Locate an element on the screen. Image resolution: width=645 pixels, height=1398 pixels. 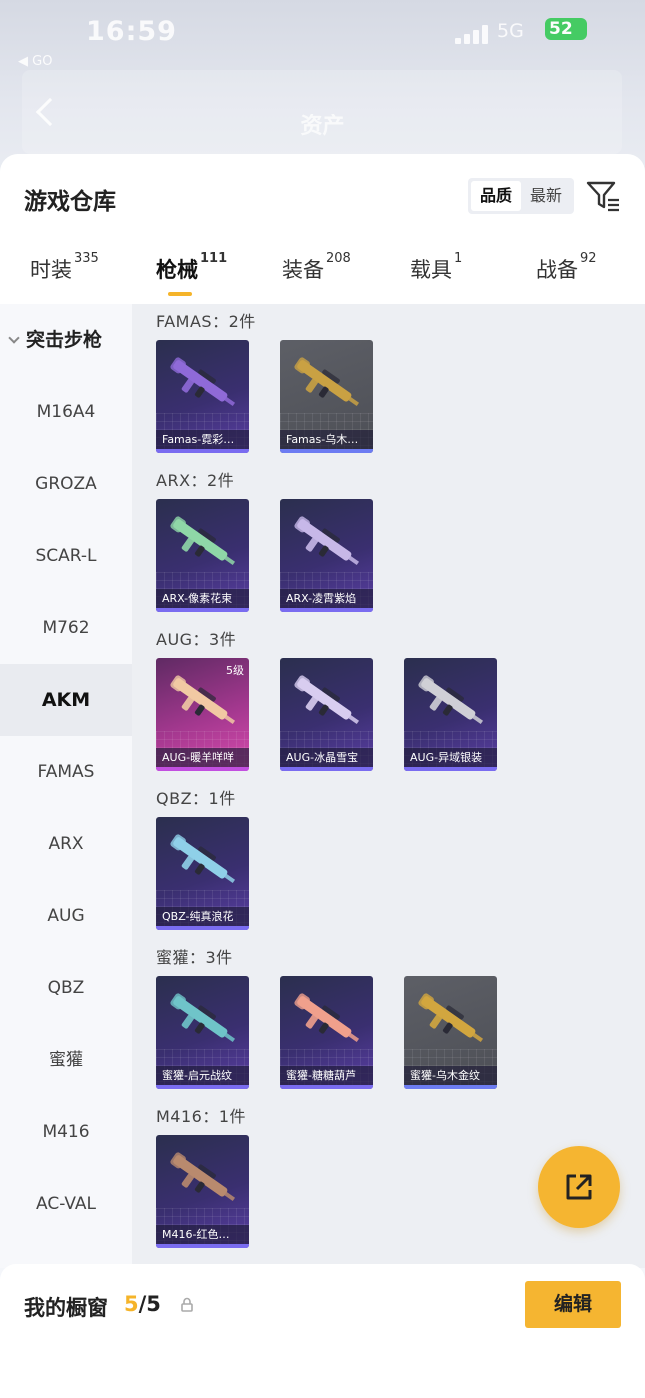
card-name: 蜜獾-糖糖葫芦 is located at coordinates (326, 1075).